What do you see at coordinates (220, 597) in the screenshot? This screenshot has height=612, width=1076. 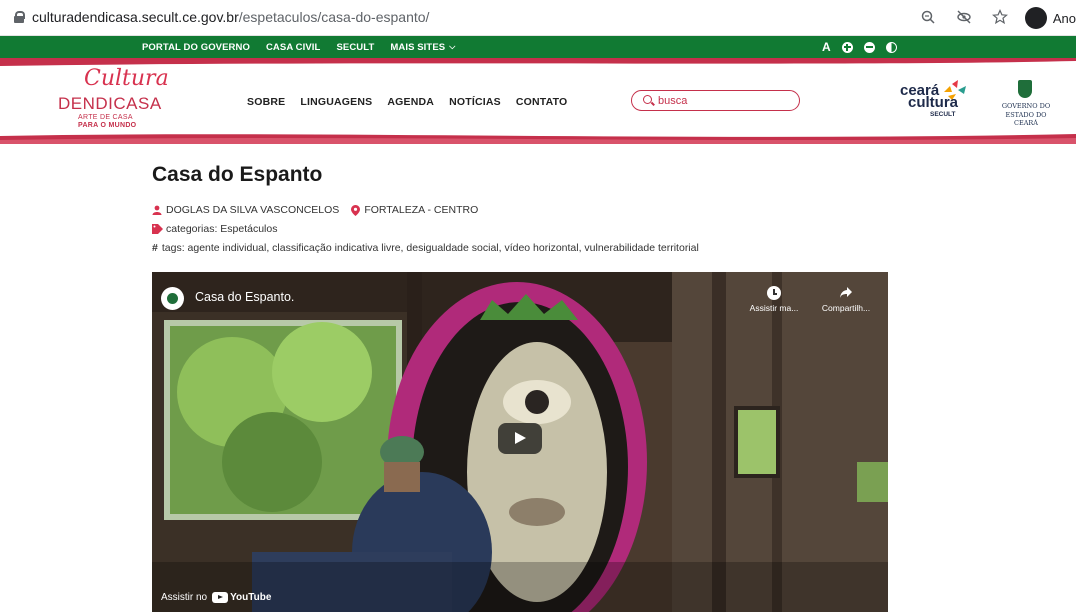 I see `youtube-play-icon` at bounding box center [220, 597].